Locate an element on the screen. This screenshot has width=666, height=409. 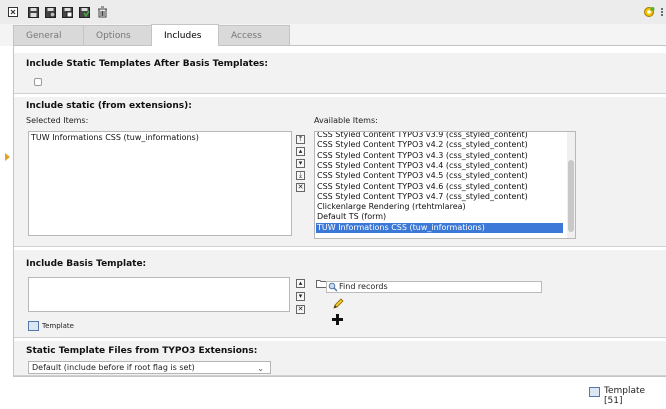
scrollbar-thumb is located at coordinates (571, 196).